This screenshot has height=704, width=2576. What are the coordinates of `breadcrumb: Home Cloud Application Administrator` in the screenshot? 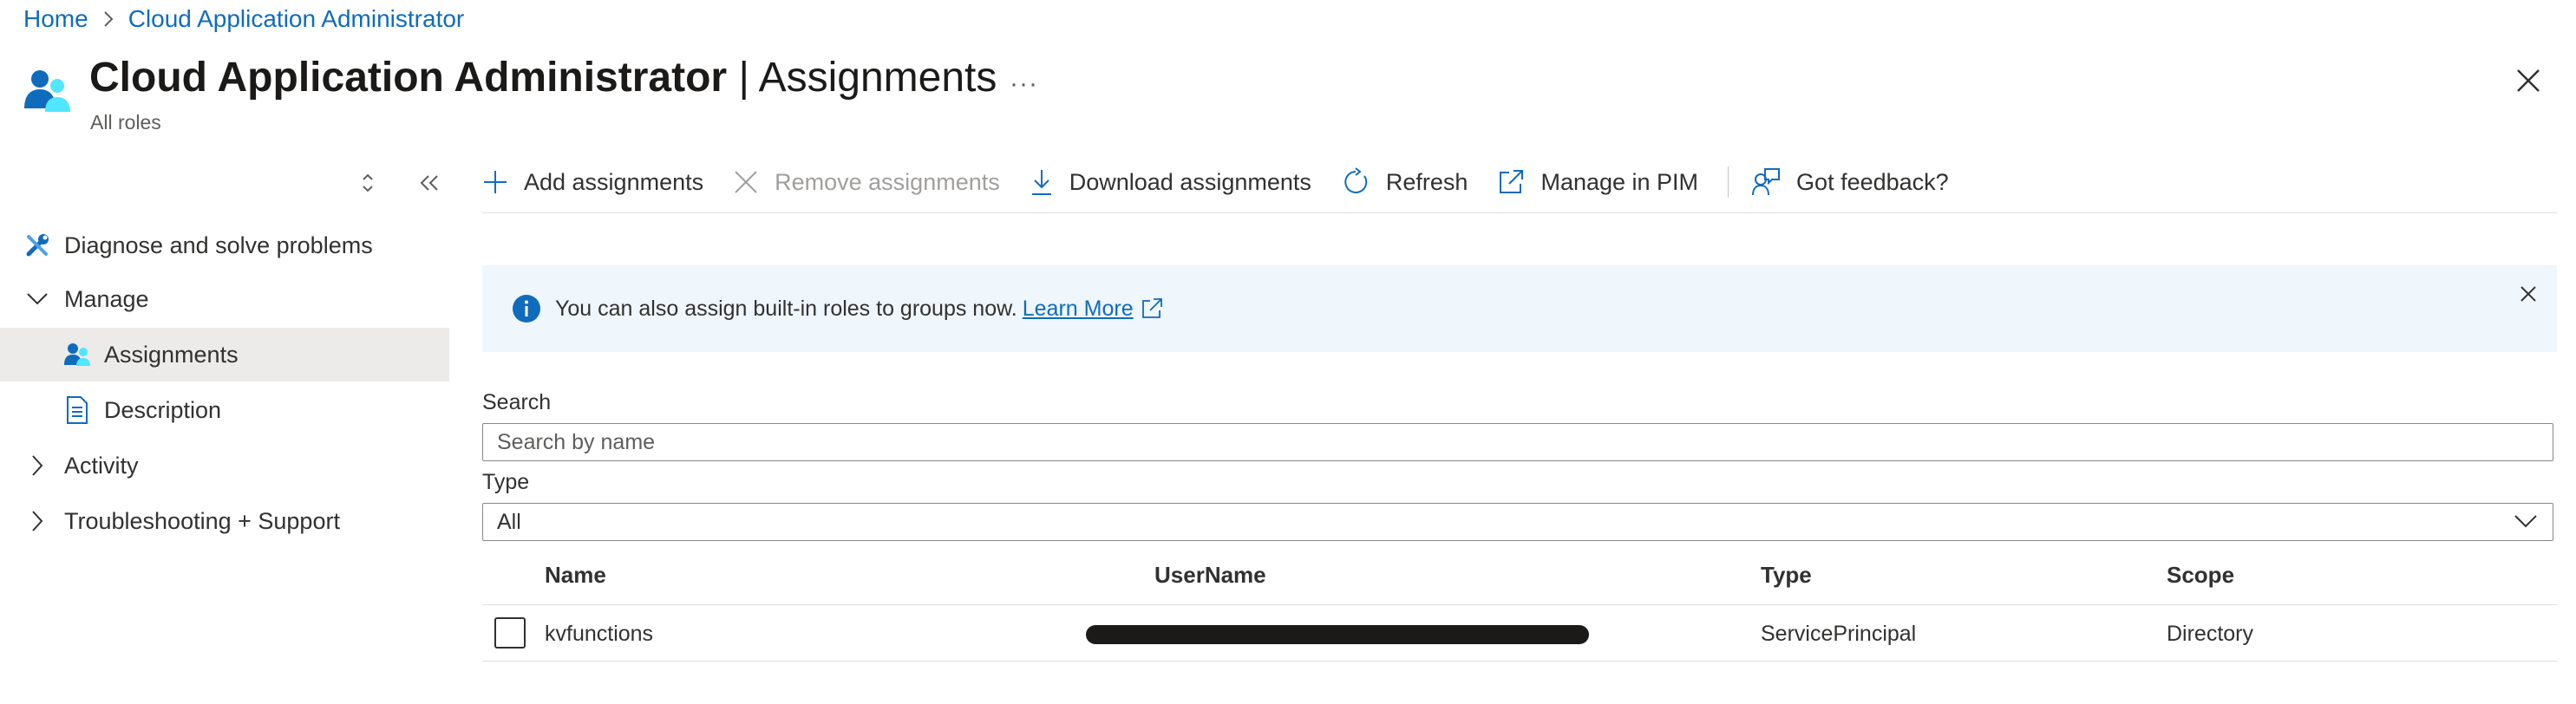 It's located at (243, 19).